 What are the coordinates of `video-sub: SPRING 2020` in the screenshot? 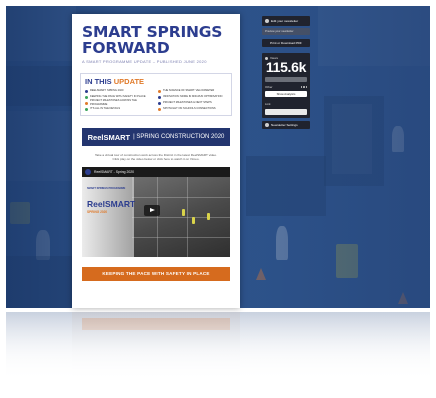 It's located at (97, 211).